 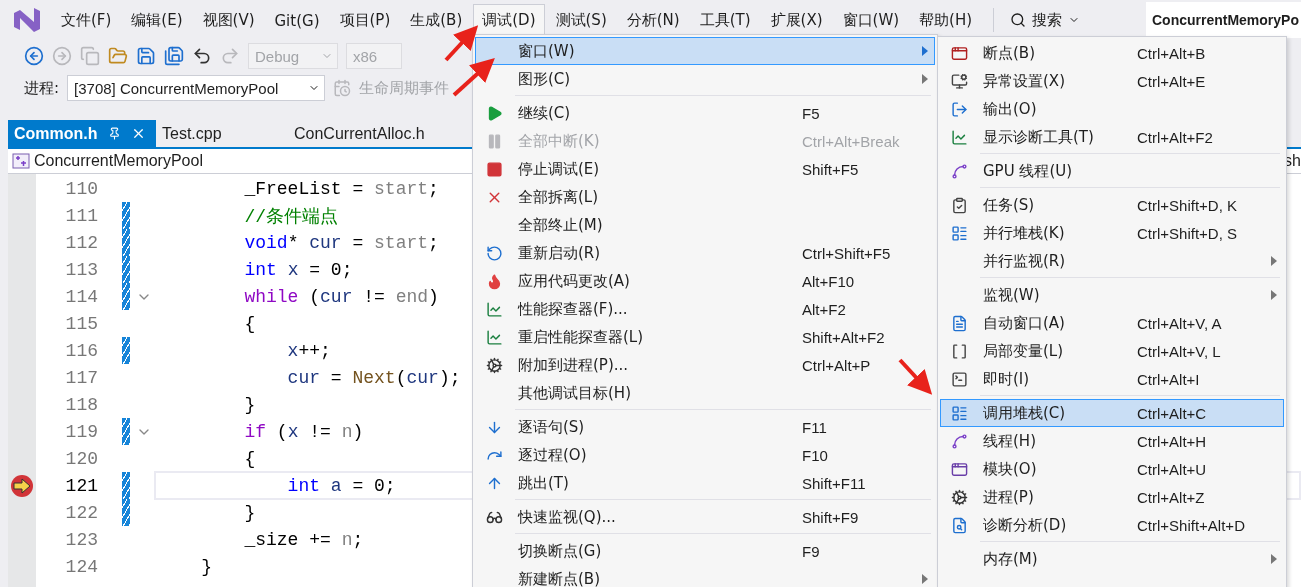 I want to click on menu-item: 逐语句(S) F11, so click(x=705, y=427).